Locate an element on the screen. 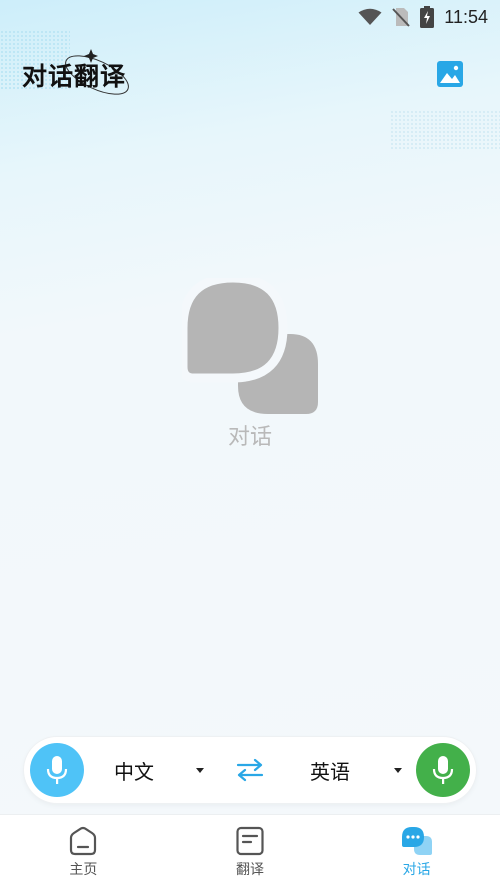 The image size is (500, 889). status-bar: 11:54 is located at coordinates (250, 17).